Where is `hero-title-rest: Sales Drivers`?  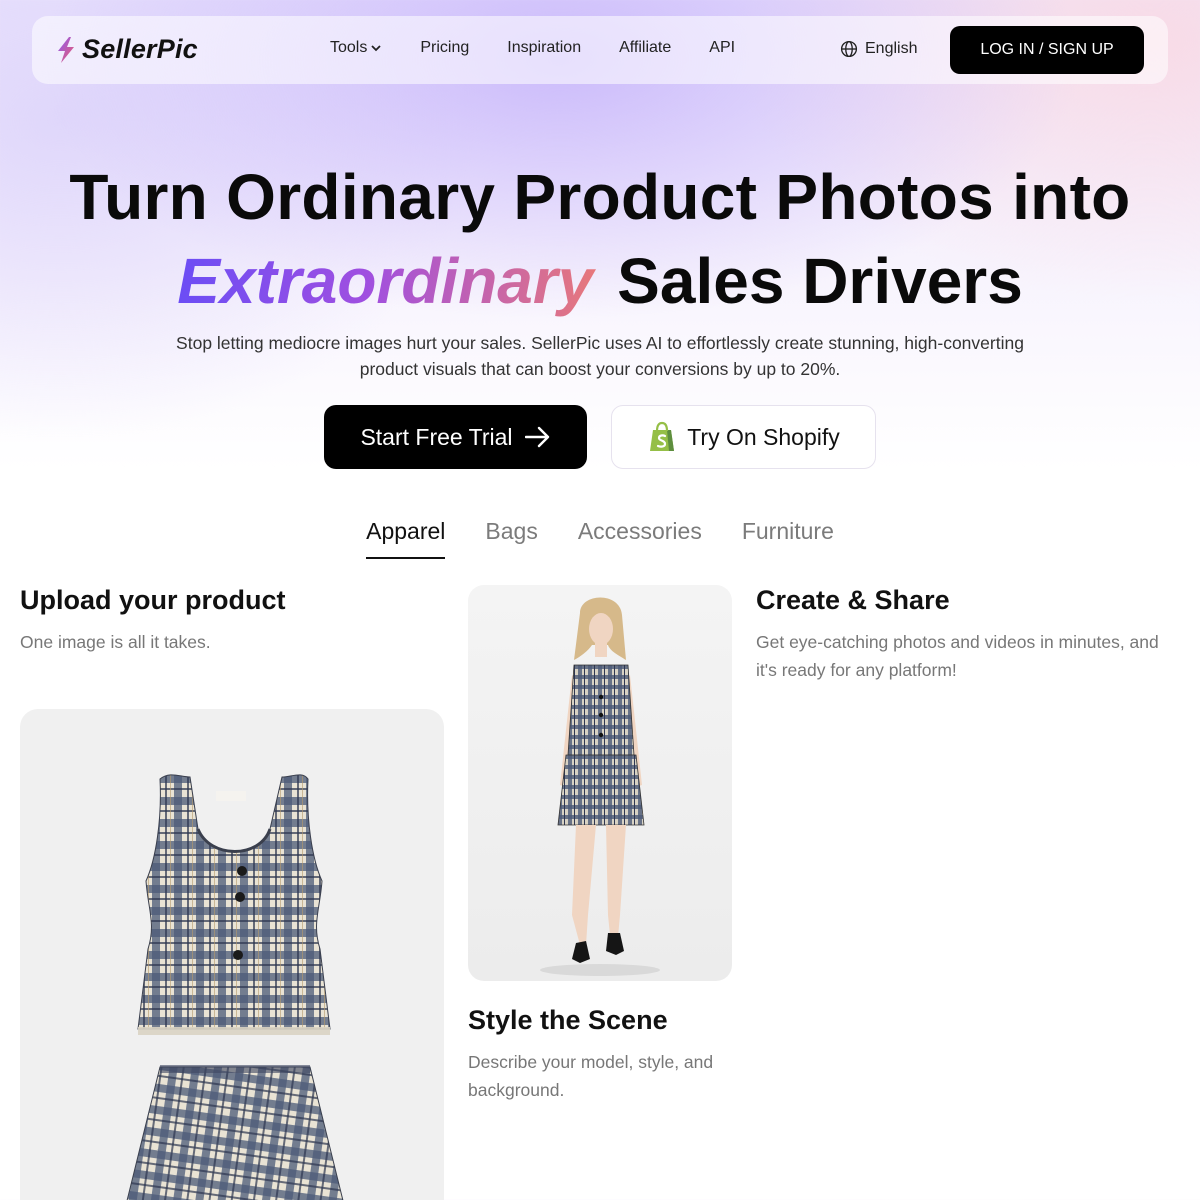
hero-title-rest: Sales Drivers is located at coordinates (820, 281).